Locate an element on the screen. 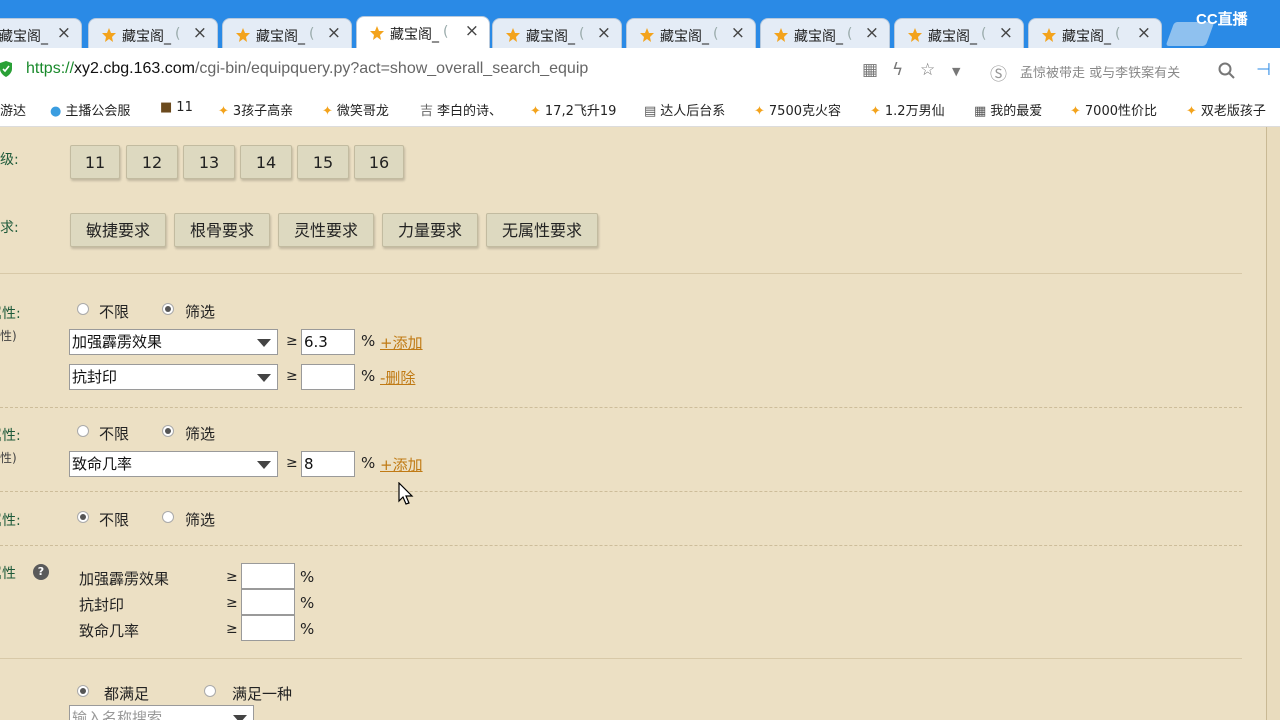 This screenshot has height=720, width=1280. search-engine-icon: Ⓢ is located at coordinates (998, 72).